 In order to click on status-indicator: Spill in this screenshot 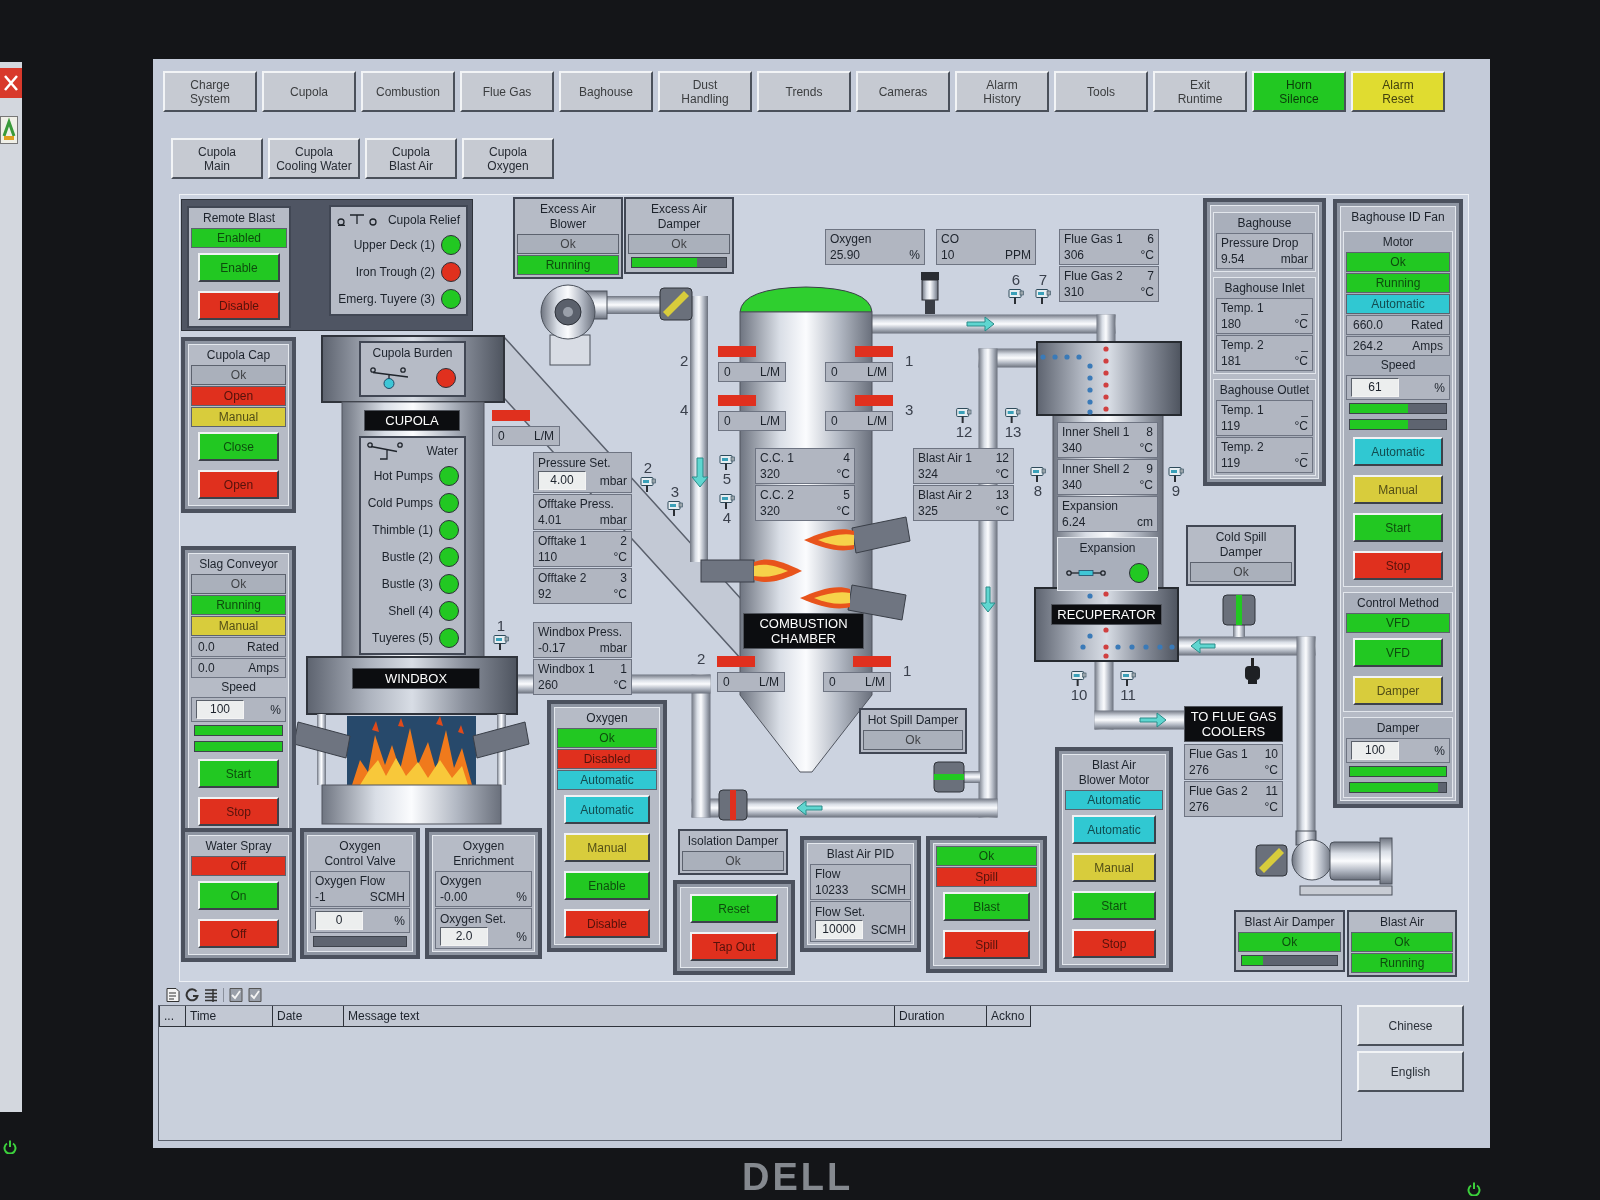, I will do `click(986, 877)`.